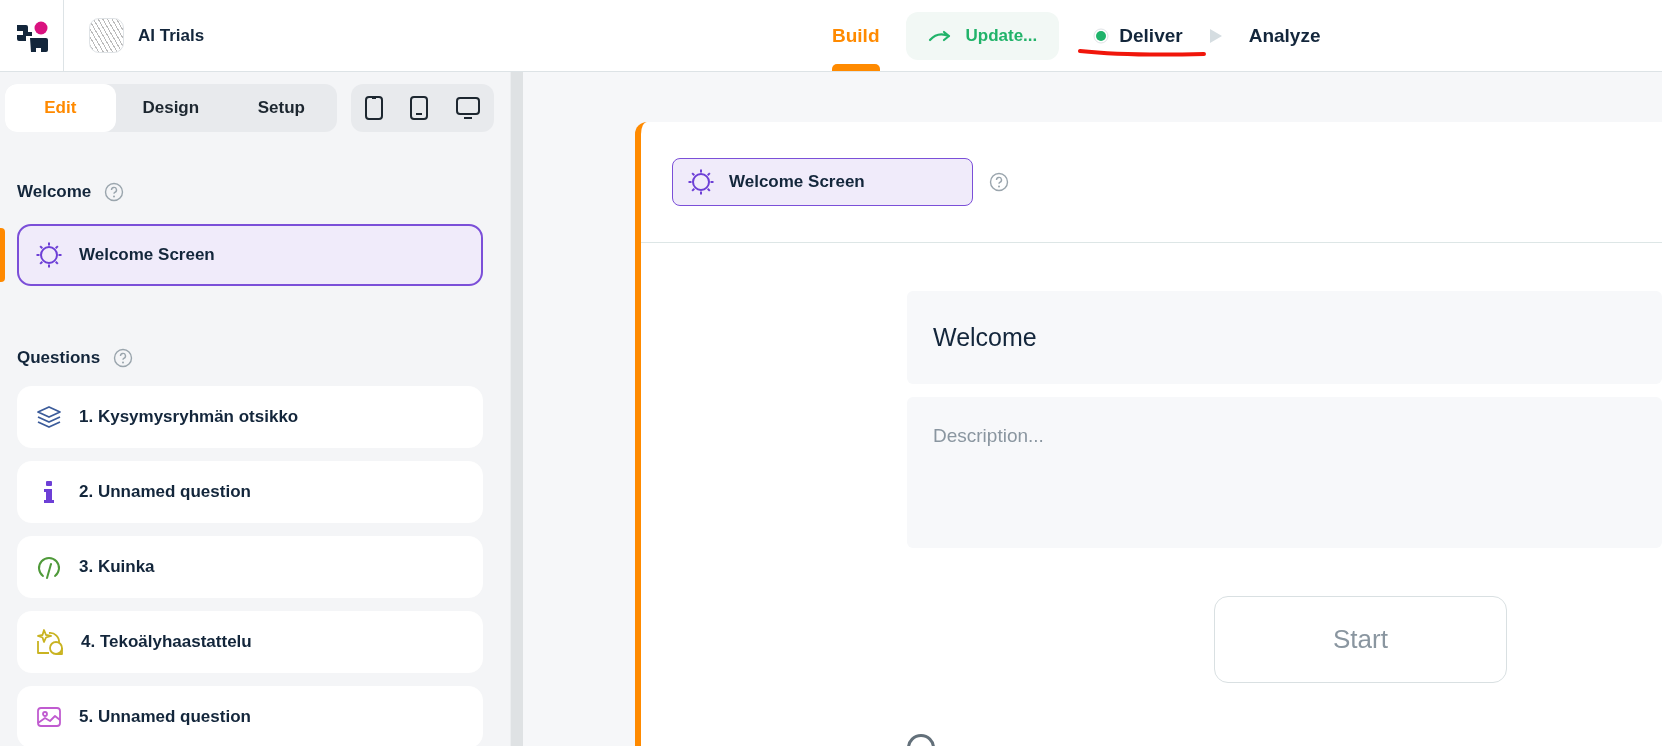 Image resolution: width=1662 pixels, height=746 pixels. I want to click on mode-tab: Design, so click(171, 108).